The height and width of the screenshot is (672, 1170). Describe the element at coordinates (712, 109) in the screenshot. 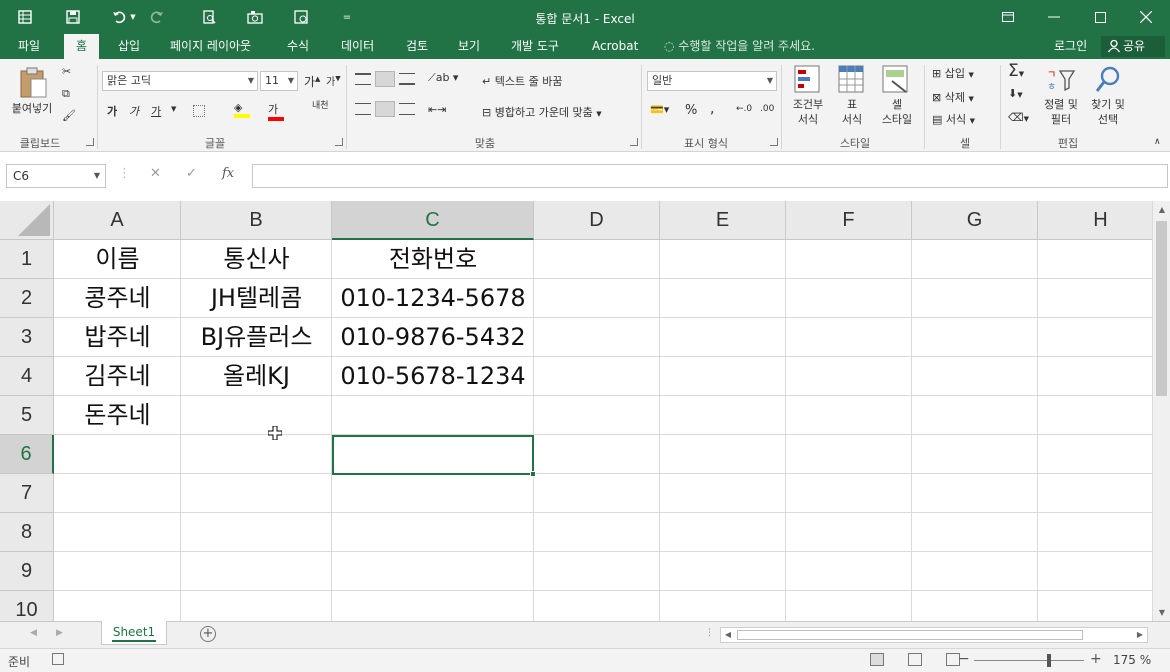

I see `comma-button: ,` at that location.